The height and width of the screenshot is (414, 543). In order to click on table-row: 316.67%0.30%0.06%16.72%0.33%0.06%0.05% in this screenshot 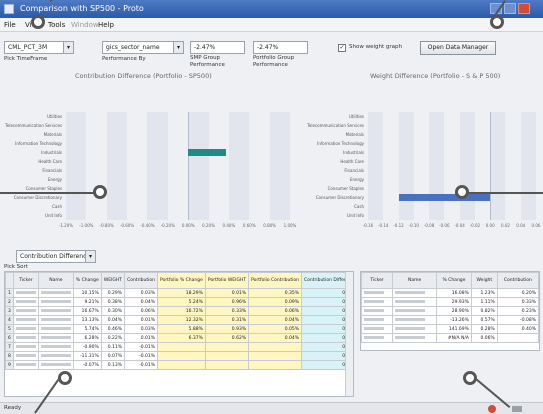, I will do `click(179, 311)`.